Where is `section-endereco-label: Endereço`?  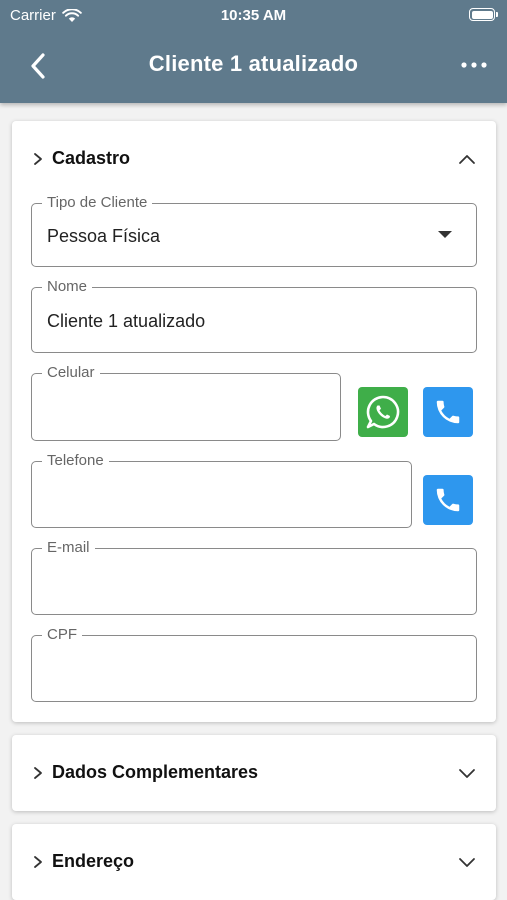 section-endereco-label: Endereço is located at coordinates (93, 861).